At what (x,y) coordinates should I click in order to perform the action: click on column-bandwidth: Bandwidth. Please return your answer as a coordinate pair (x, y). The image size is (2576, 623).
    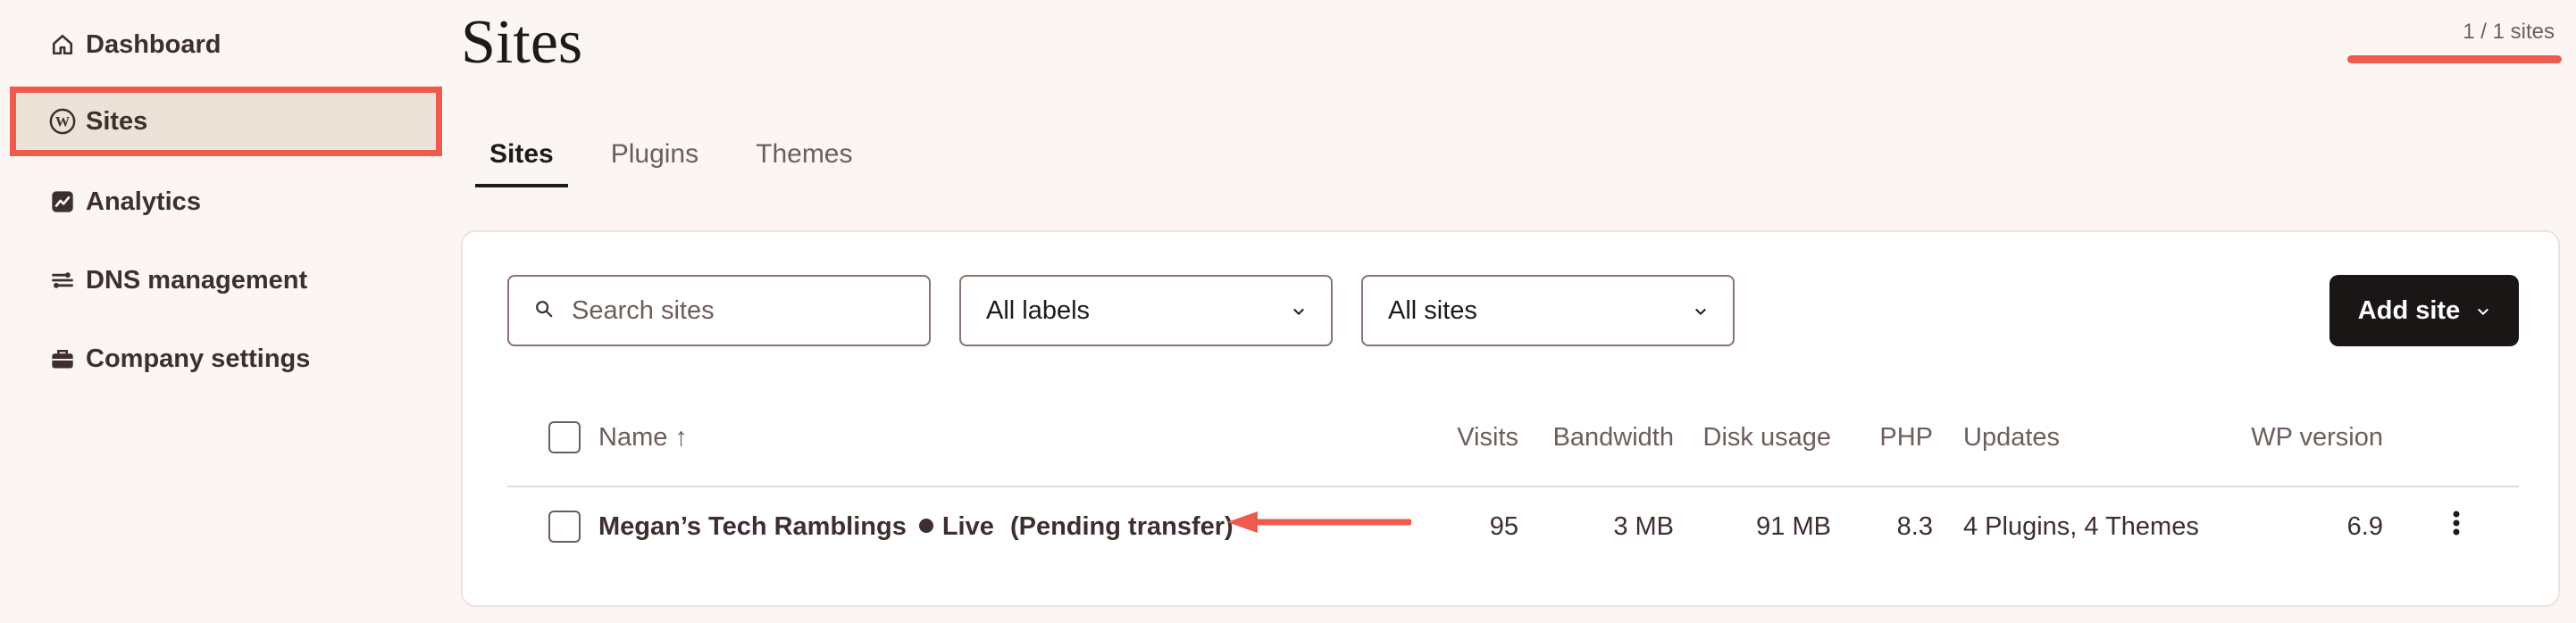
    Looking at the image, I should click on (1594, 438).